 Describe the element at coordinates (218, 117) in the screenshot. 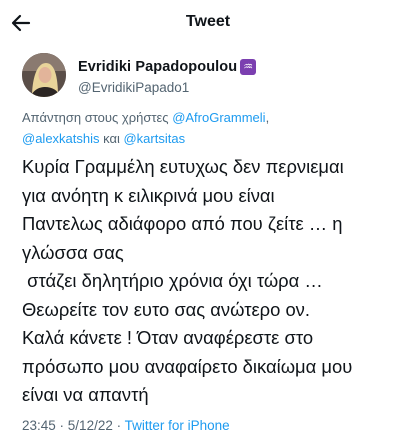

I see `mention-link: @AfroGrammeli` at that location.